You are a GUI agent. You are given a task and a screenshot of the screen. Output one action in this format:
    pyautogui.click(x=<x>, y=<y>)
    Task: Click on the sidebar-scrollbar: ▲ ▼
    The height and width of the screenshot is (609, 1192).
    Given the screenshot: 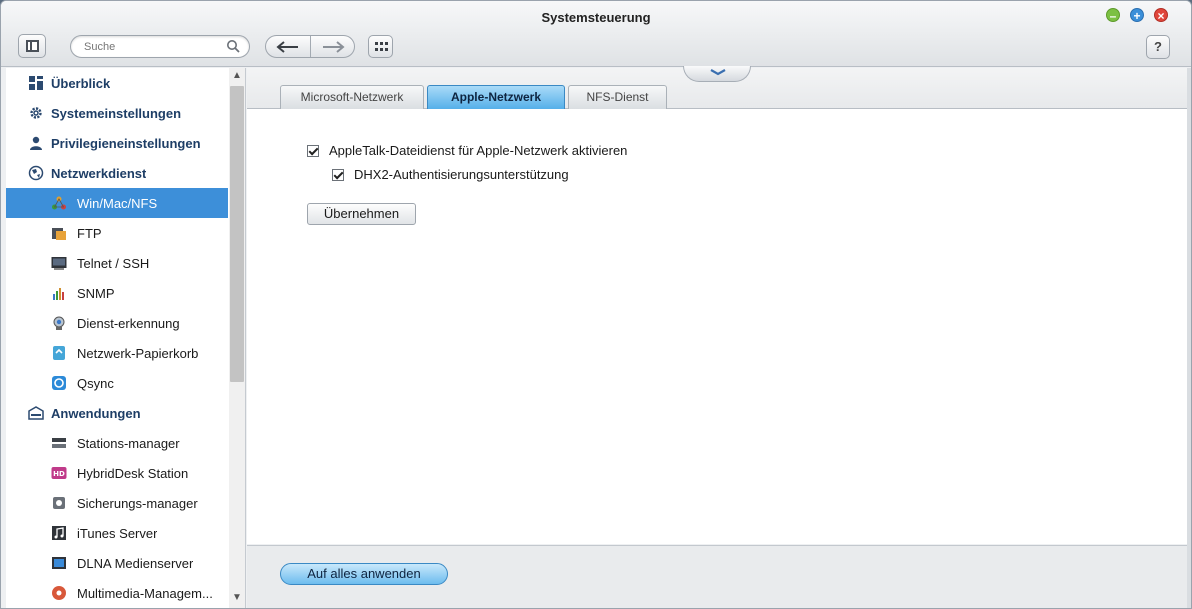 What is the action you would take?
    pyautogui.click(x=237, y=338)
    